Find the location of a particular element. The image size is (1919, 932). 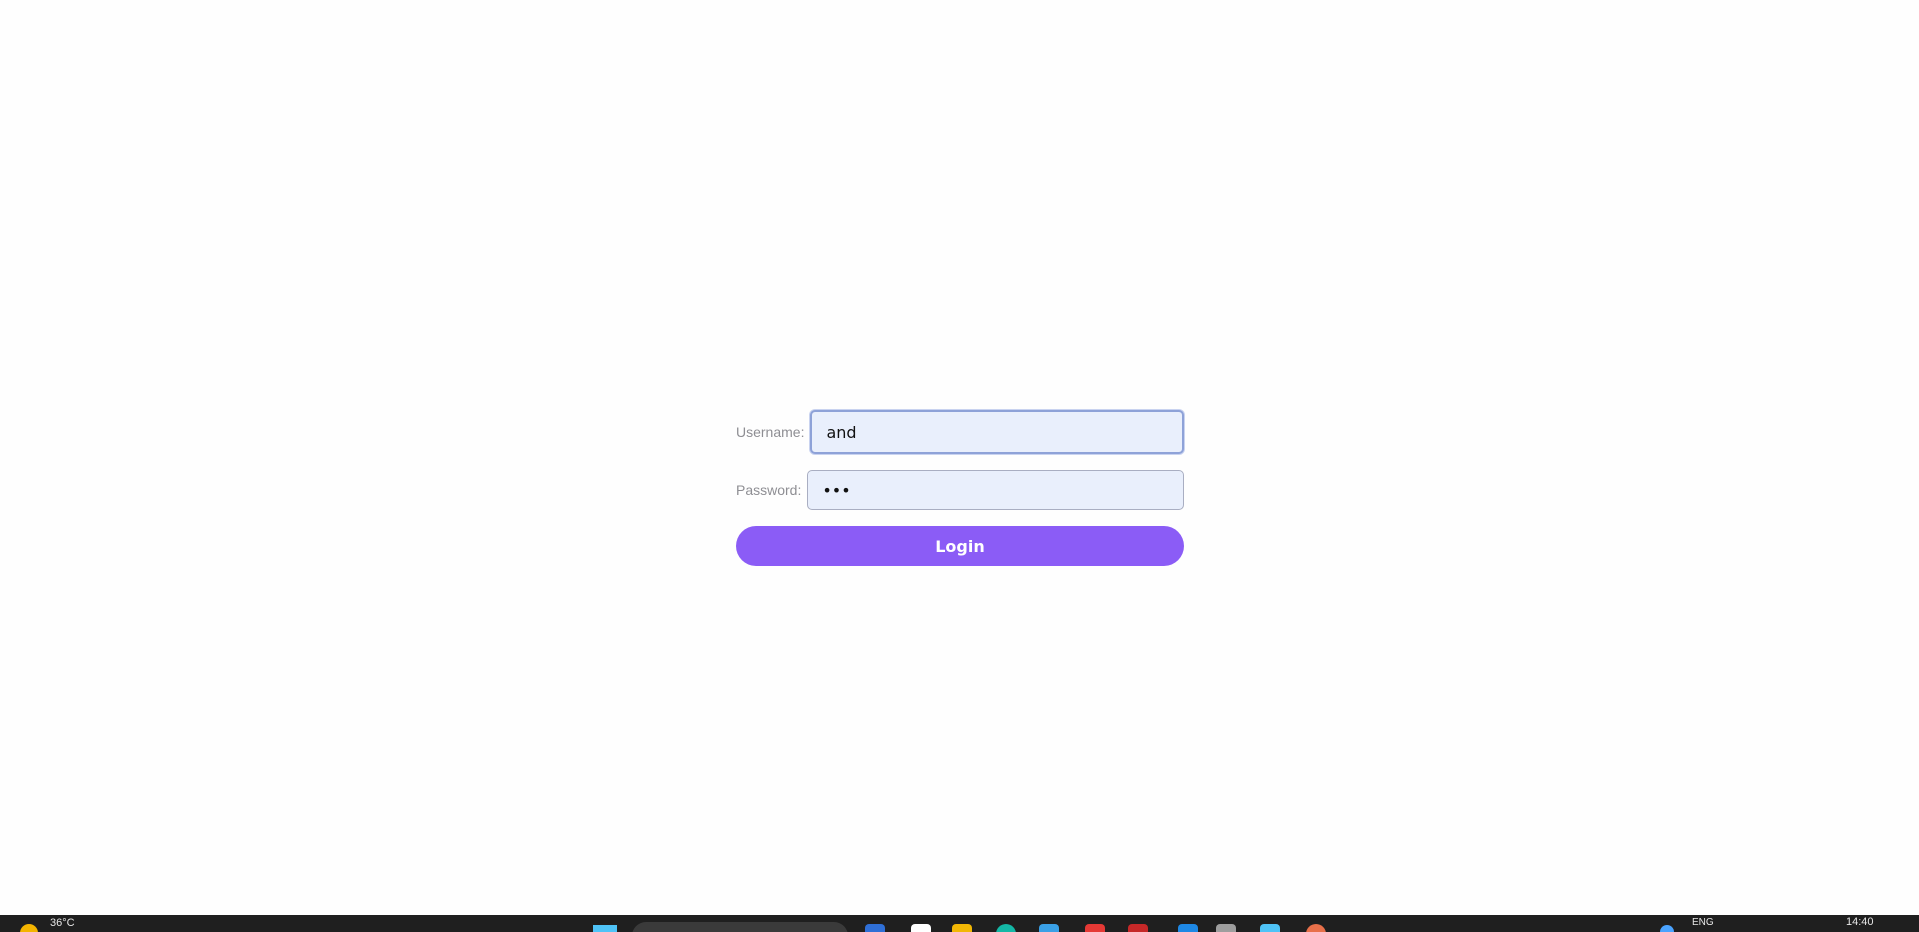

network-icon is located at coordinates (1667, 928).